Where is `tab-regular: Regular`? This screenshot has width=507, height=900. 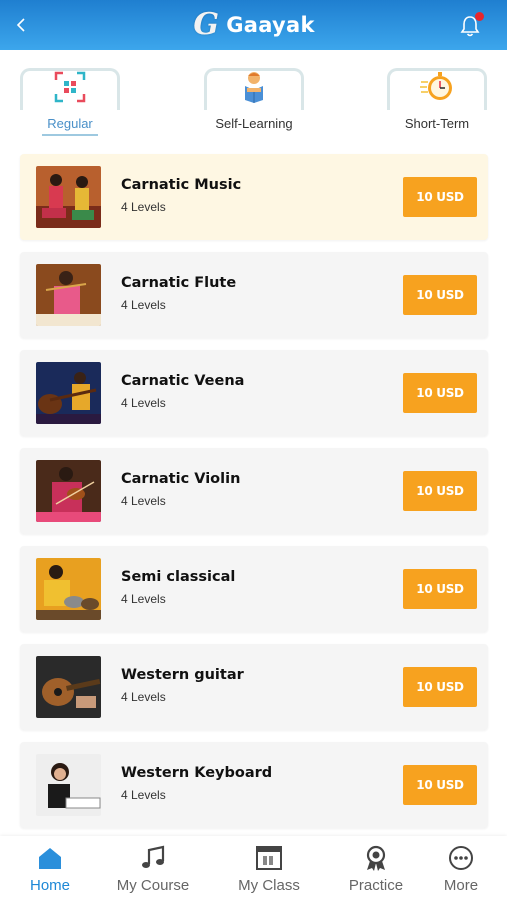 tab-regular: Regular is located at coordinates (70, 102).